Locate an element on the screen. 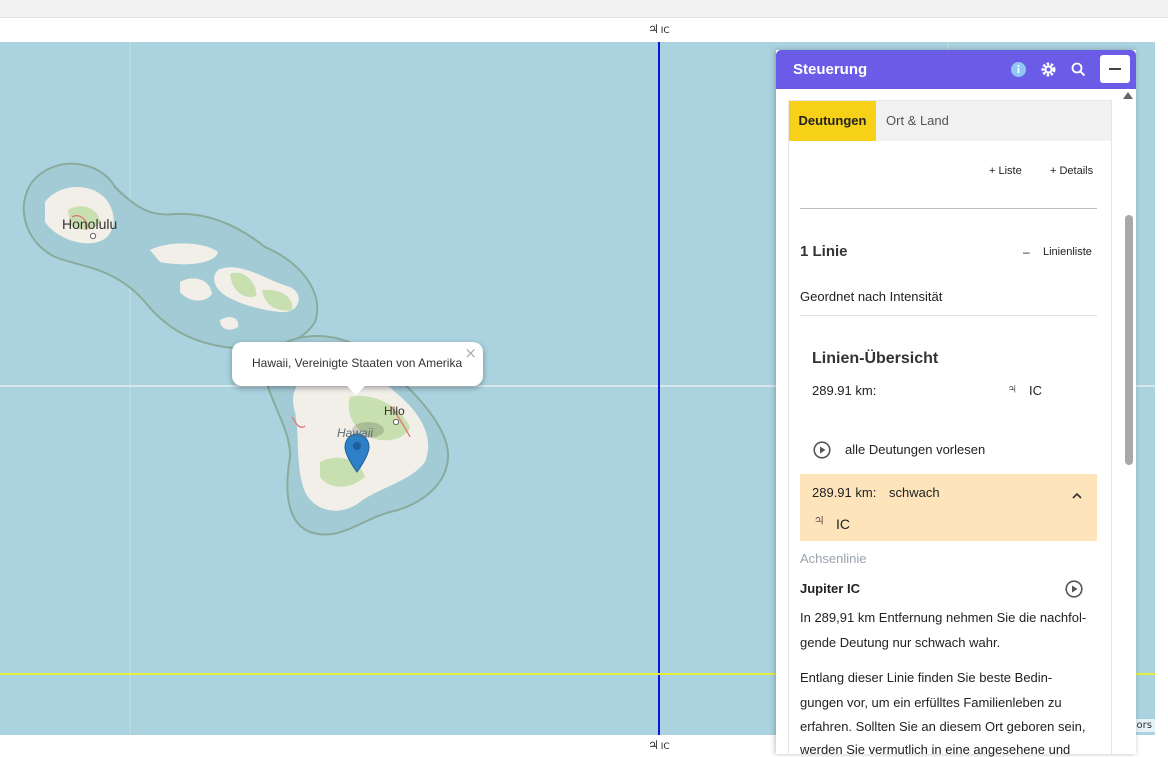 This screenshot has height=757, width=1168. top-ruler: ♃ IC is located at coordinates (577, 30).